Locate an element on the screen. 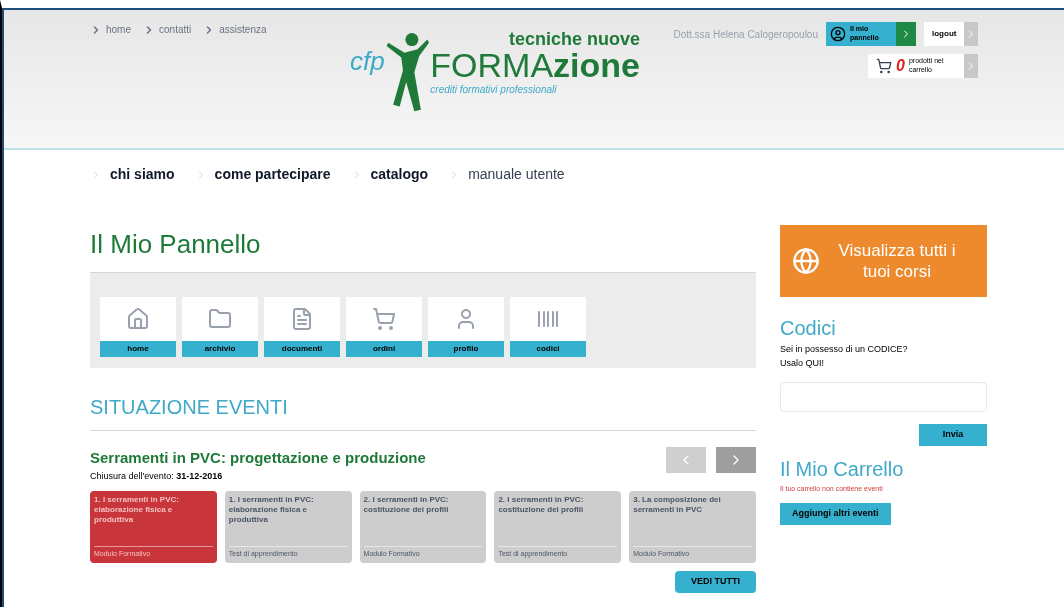 This screenshot has height=607, width=1064. top-link: home is located at coordinates (110, 29).